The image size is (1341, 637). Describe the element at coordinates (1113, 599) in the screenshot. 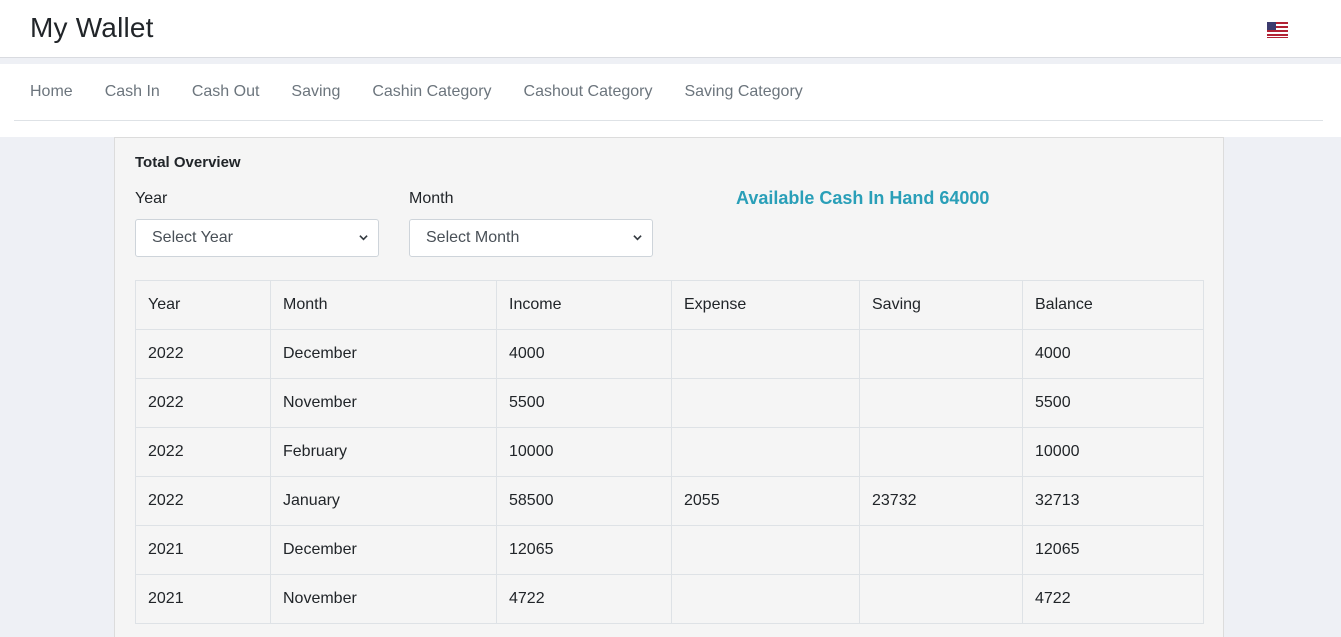

I see `cell-balance: 4722` at that location.